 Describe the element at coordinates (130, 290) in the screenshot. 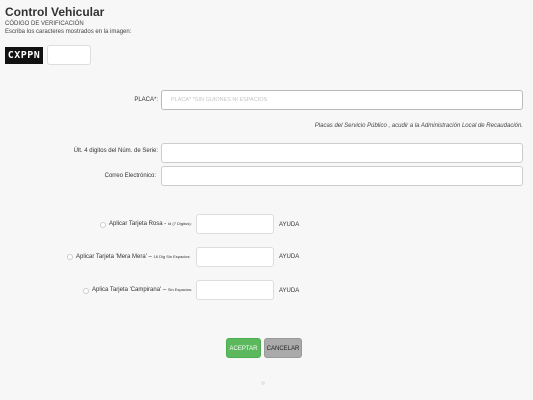

I see `tarjeta-campirana-label-text: Aplica Tarjeta 'Campirana' –` at that location.